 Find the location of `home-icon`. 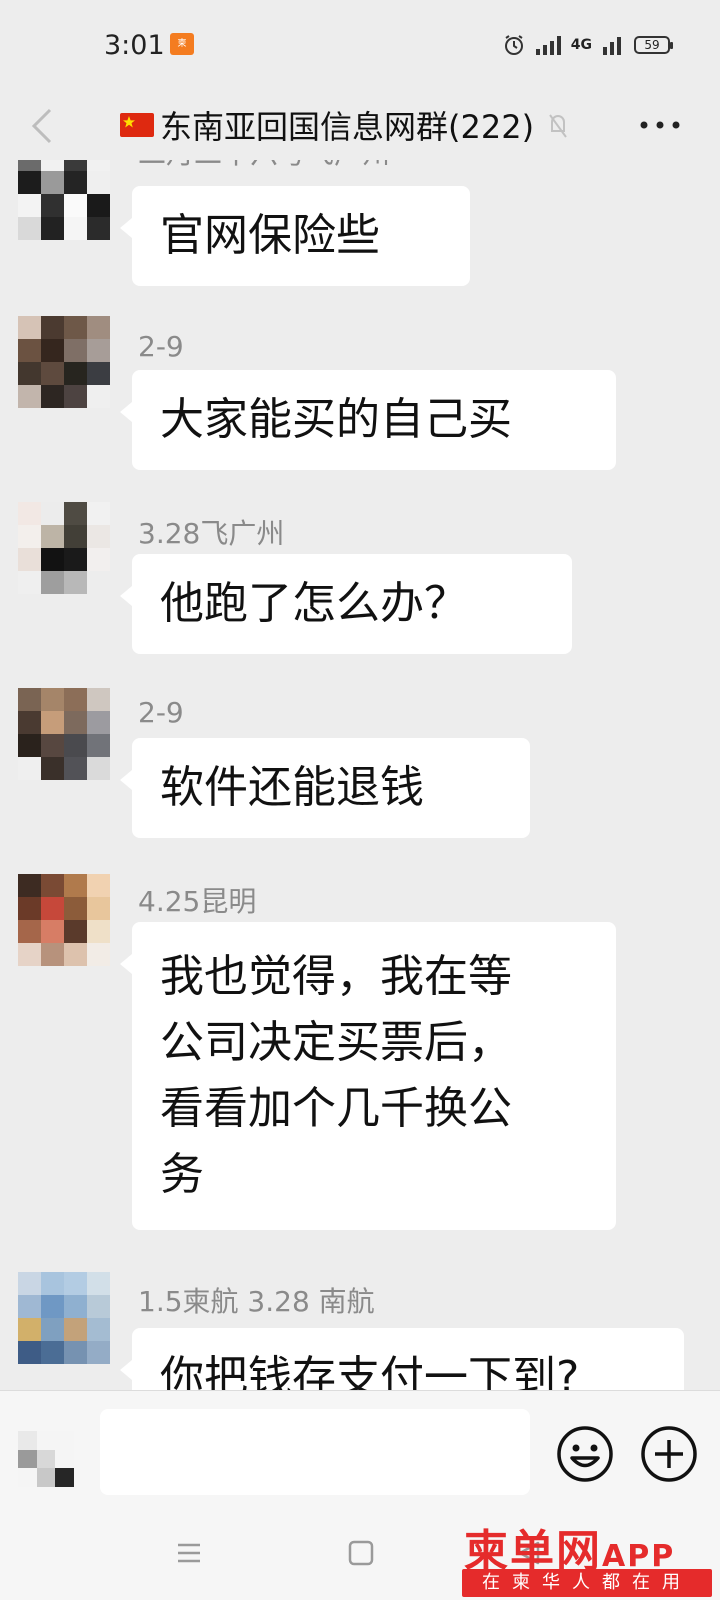

home-icon is located at coordinates (361, 1553).